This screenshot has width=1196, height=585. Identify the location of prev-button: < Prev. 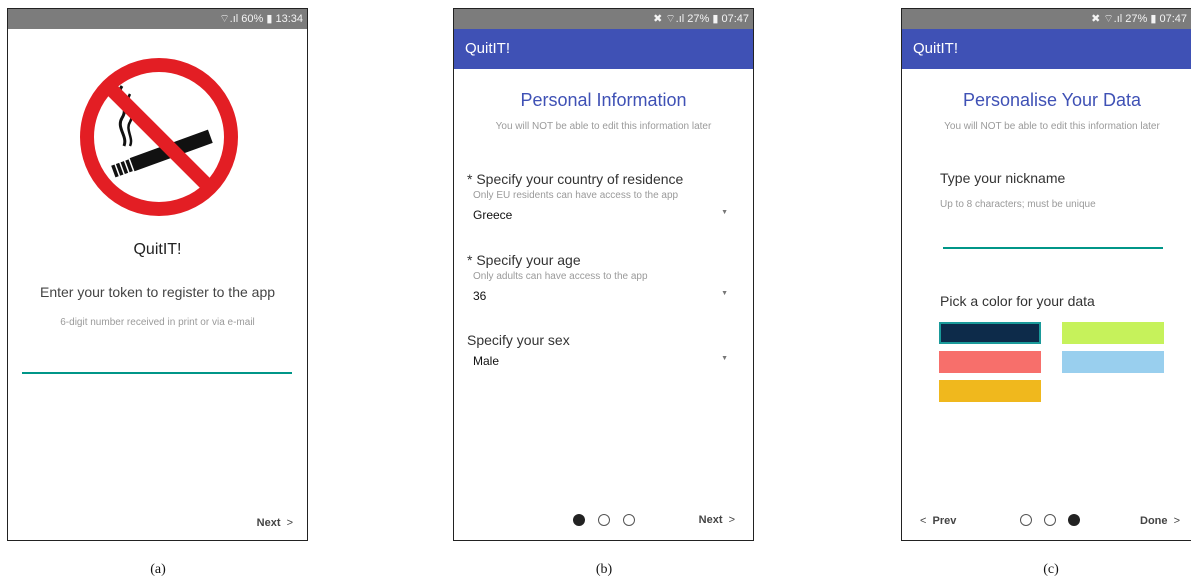
(938, 521).